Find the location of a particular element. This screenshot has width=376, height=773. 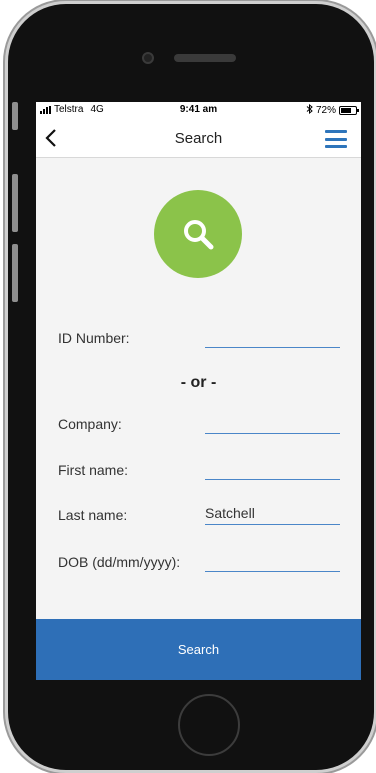

earpiece-speaker is located at coordinates (205, 58).